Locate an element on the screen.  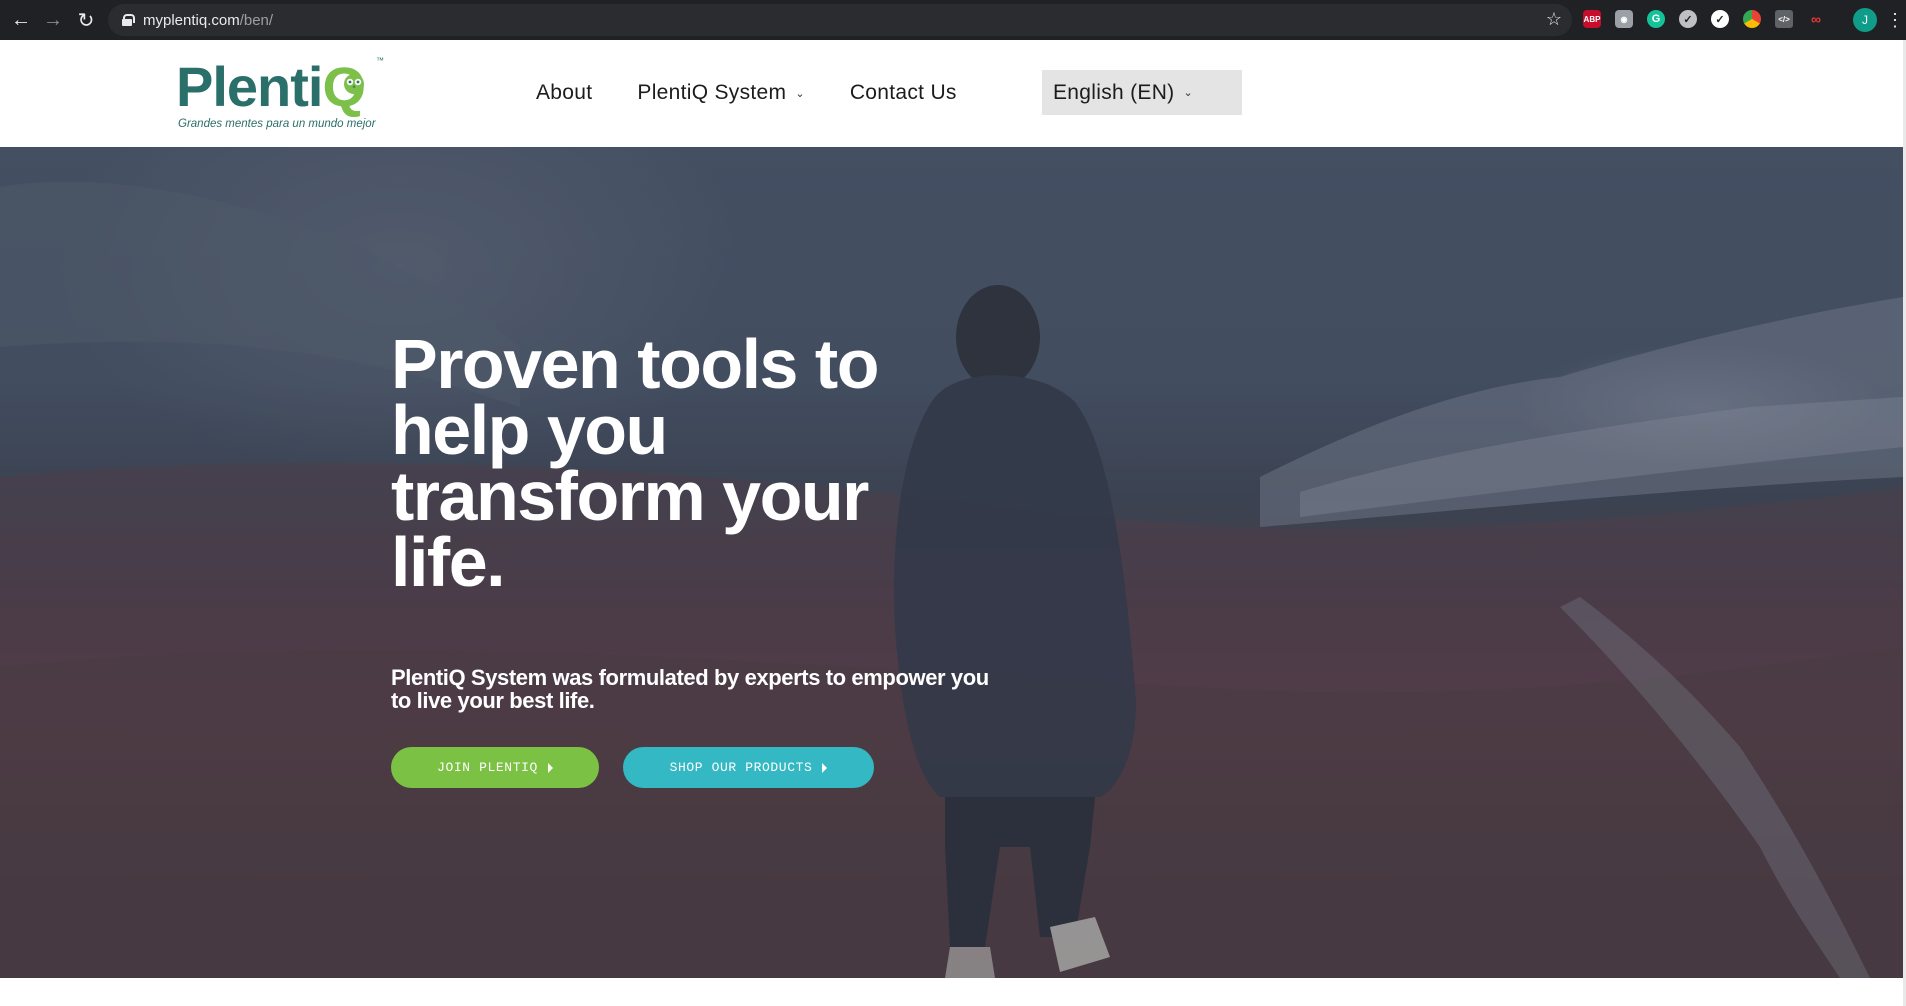
link-icon: ∞ is located at coordinates (1816, 19).